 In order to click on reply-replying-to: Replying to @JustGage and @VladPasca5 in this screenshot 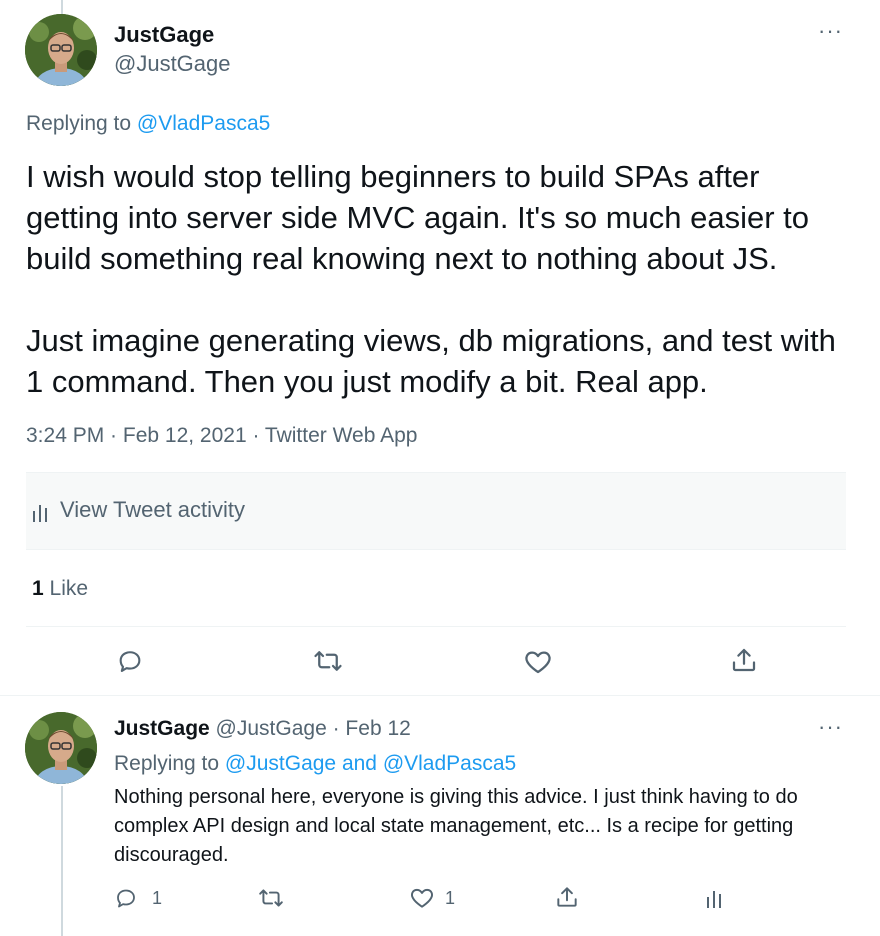, I will do `click(315, 764)`.